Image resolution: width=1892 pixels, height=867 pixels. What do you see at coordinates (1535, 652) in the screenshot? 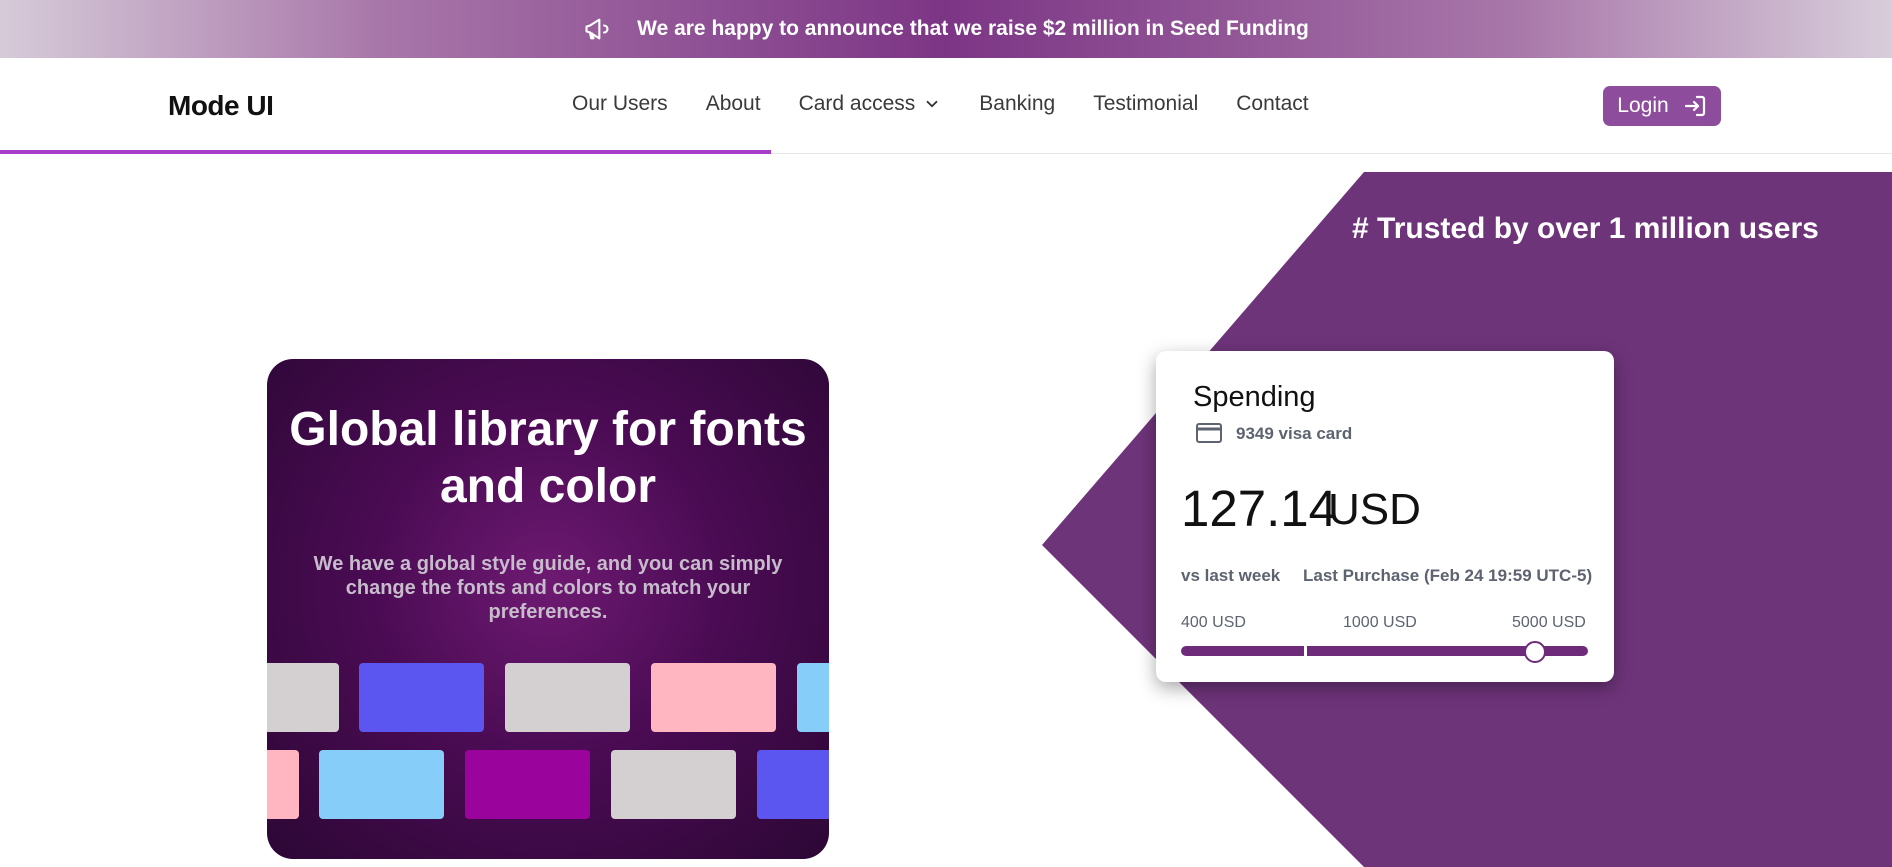
I see `spending-slider-thumb` at bounding box center [1535, 652].